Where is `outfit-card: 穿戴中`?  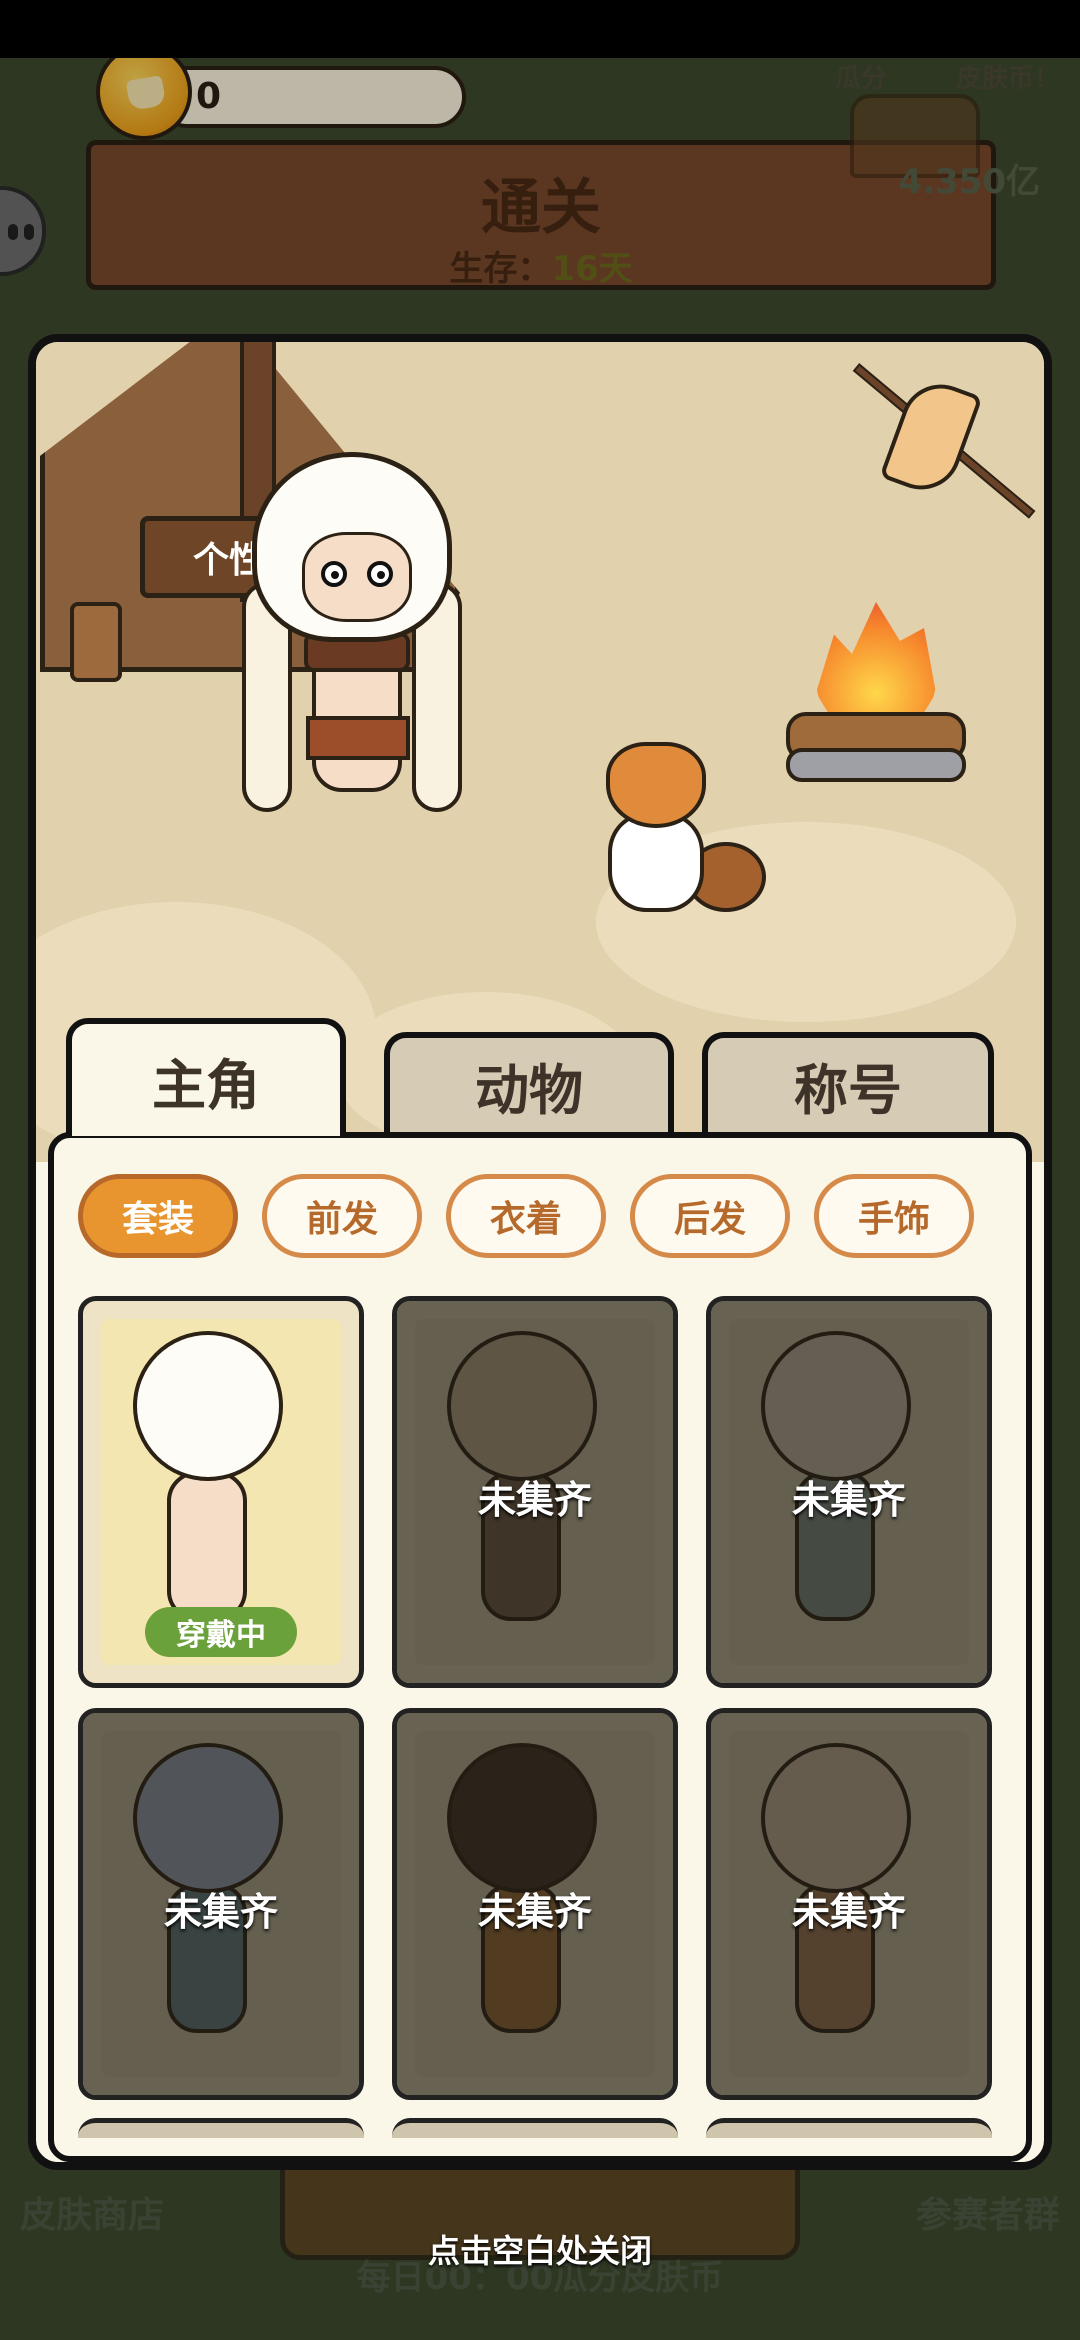
outfit-card: 穿戴中 is located at coordinates (221, 1492).